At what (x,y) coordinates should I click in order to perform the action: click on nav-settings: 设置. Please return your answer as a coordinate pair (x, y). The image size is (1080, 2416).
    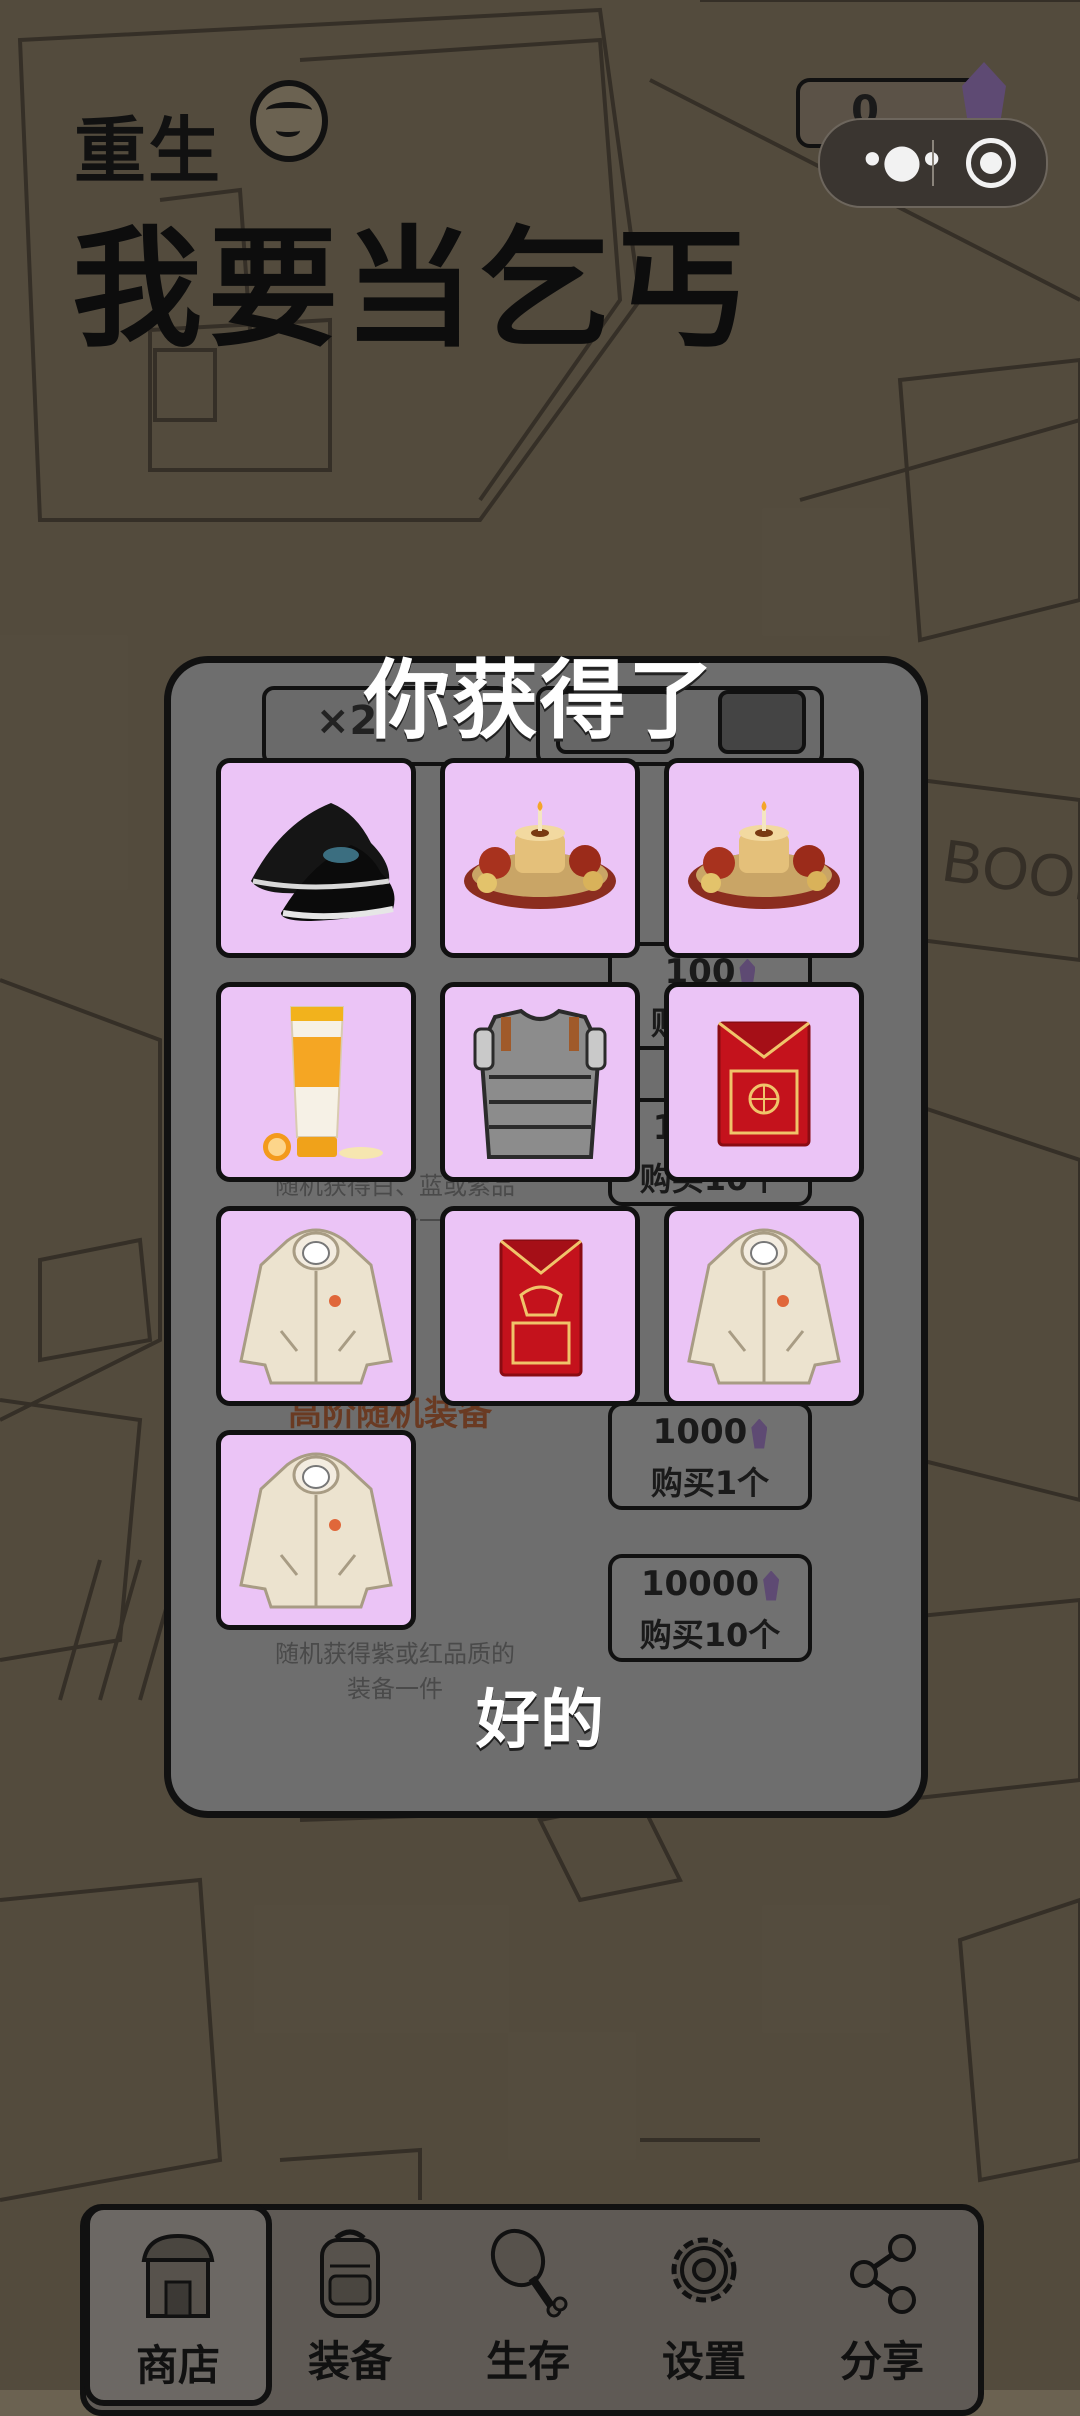
    Looking at the image, I should click on (704, 2301).